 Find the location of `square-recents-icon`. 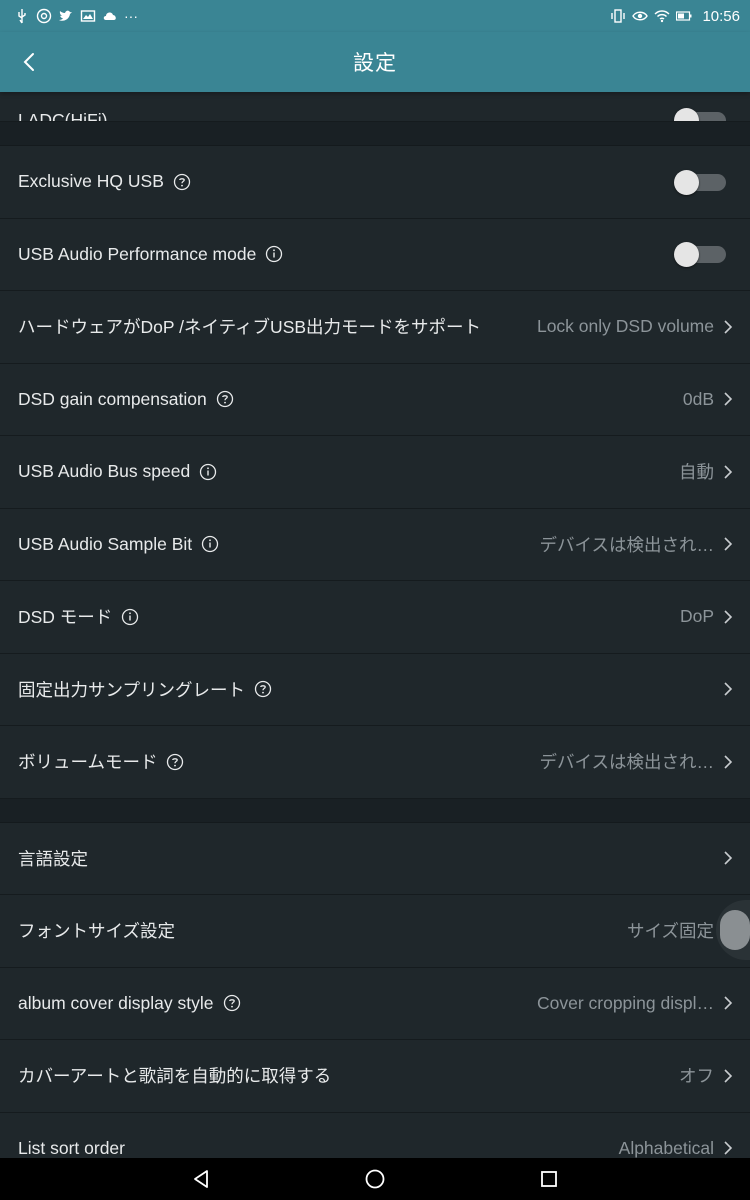

square-recents-icon is located at coordinates (549, 1179).